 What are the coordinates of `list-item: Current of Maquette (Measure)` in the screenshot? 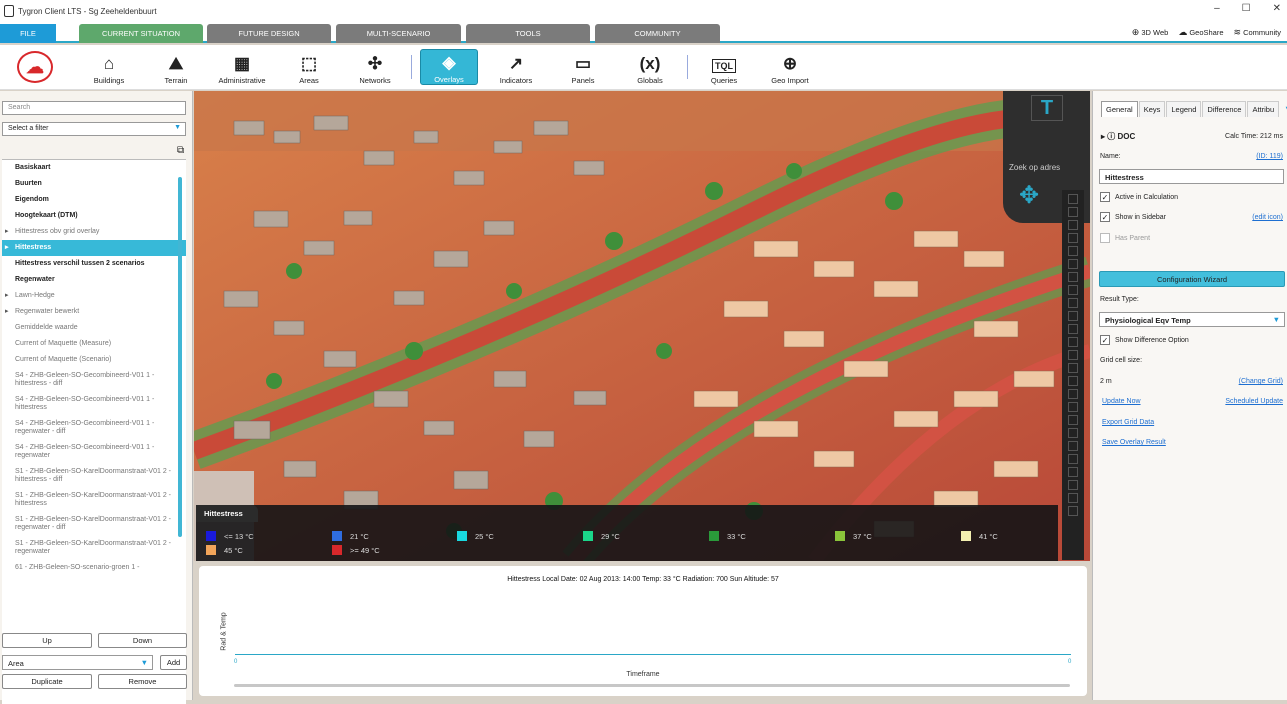 It's located at (94, 344).